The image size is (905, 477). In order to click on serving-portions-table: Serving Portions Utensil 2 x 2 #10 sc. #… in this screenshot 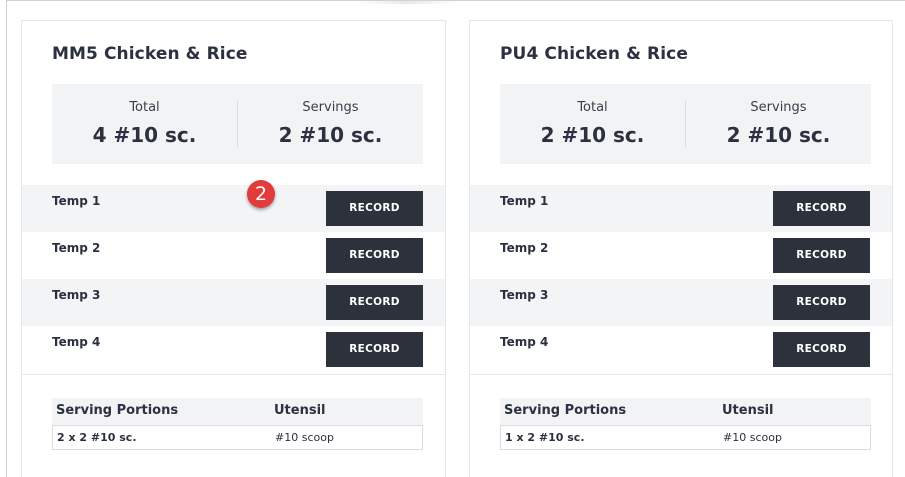, I will do `click(237, 424)`.